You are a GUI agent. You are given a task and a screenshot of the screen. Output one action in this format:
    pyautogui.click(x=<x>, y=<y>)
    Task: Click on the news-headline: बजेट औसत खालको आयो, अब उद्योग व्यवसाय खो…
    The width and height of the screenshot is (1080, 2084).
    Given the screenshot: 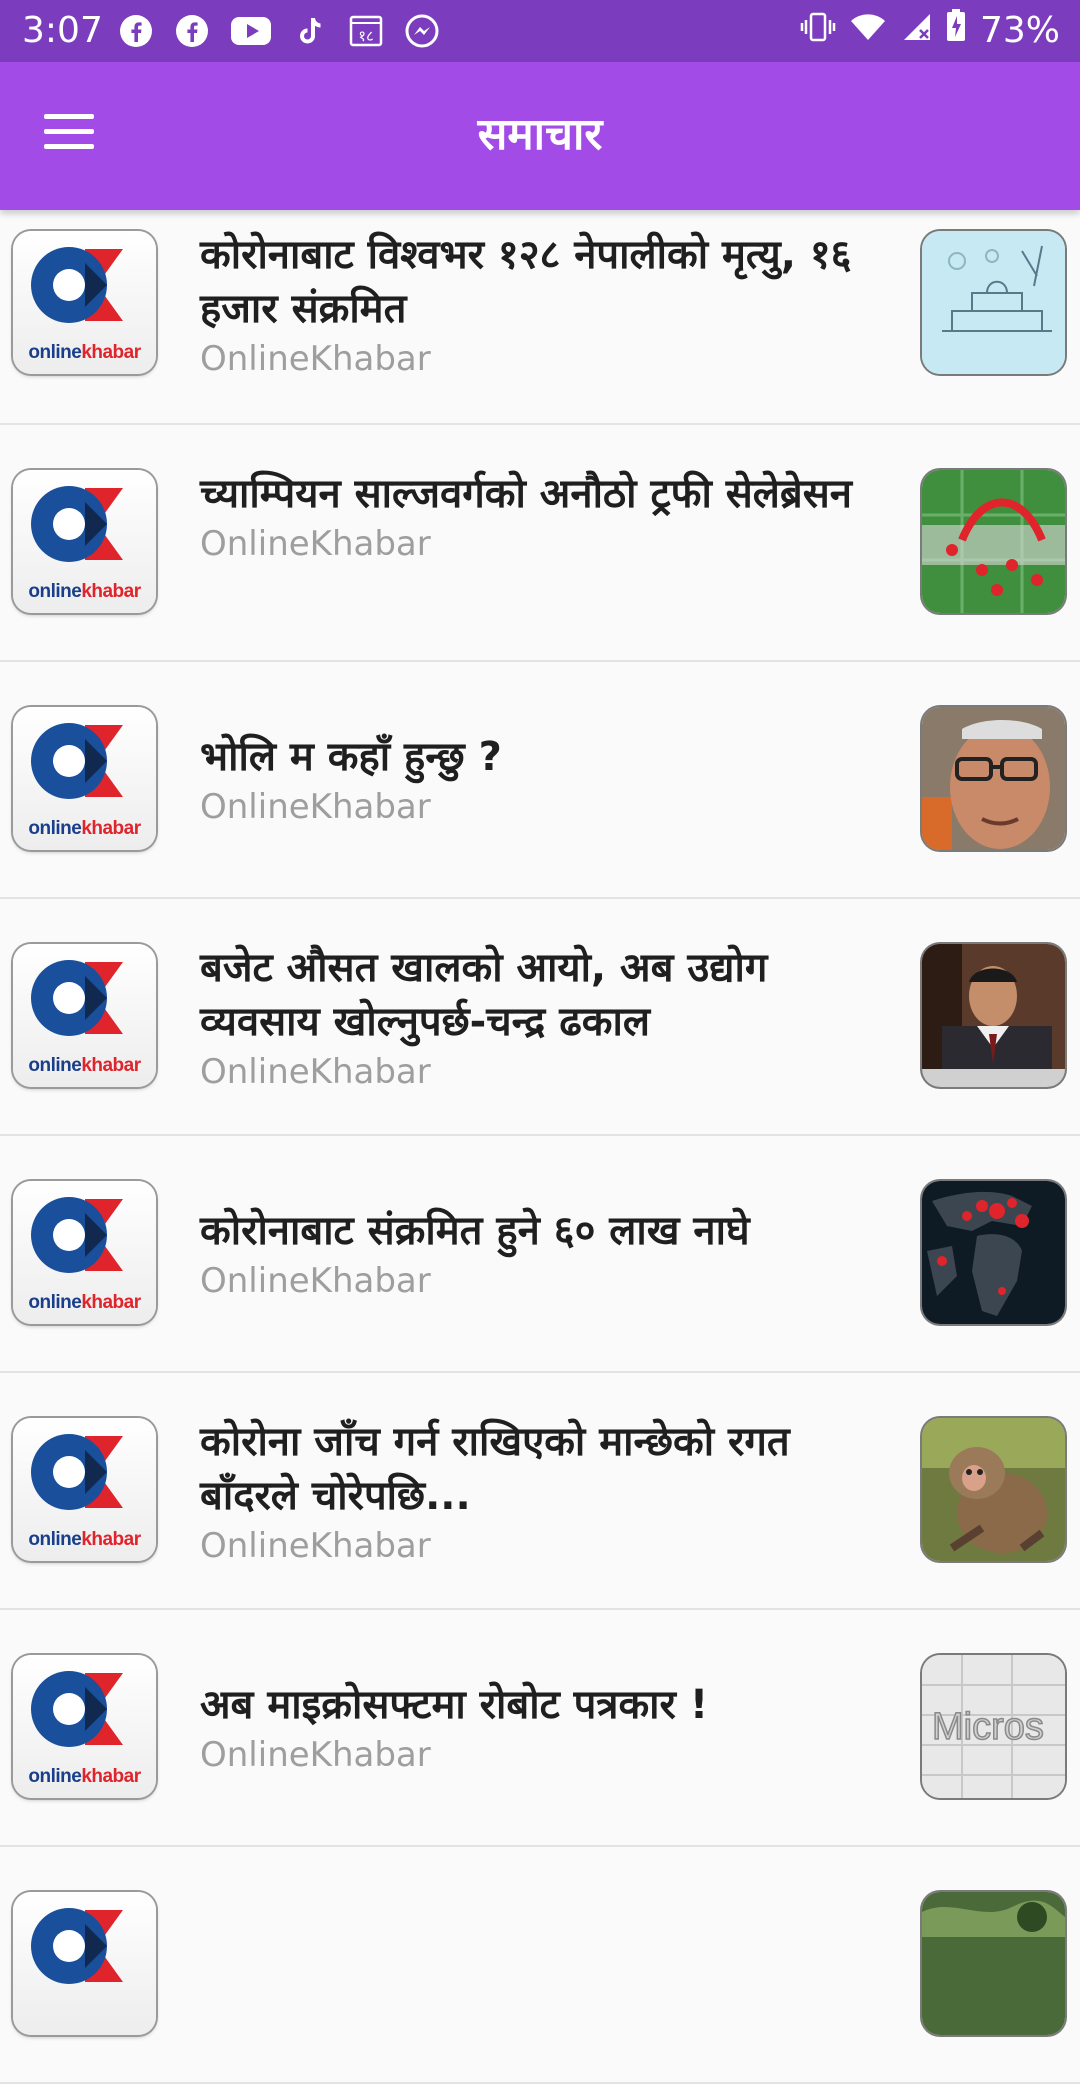 What is the action you would take?
    pyautogui.click(x=484, y=995)
    